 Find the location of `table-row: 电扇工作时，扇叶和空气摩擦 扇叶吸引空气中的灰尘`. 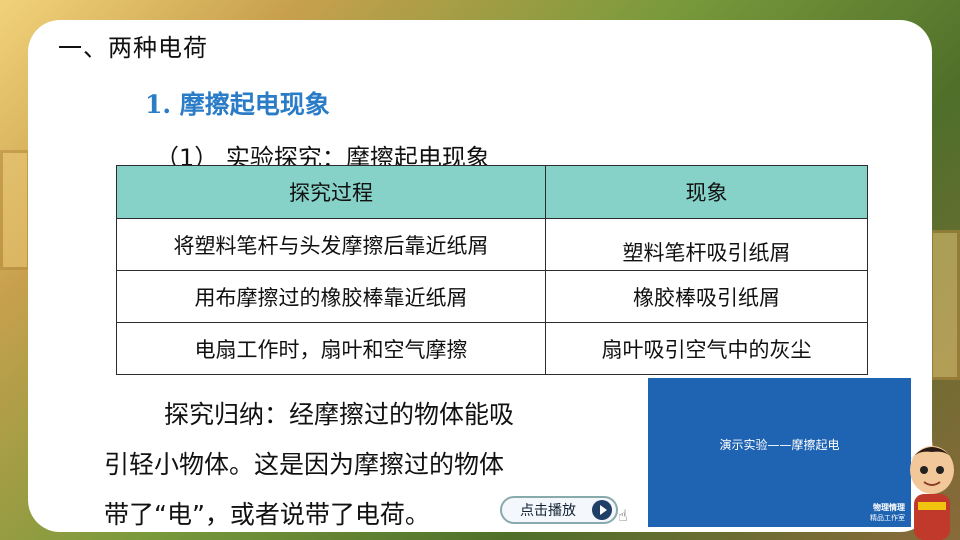

table-row: 电扇工作时，扇叶和空气摩擦 扇叶吸引空气中的灰尘 is located at coordinates (492, 348).